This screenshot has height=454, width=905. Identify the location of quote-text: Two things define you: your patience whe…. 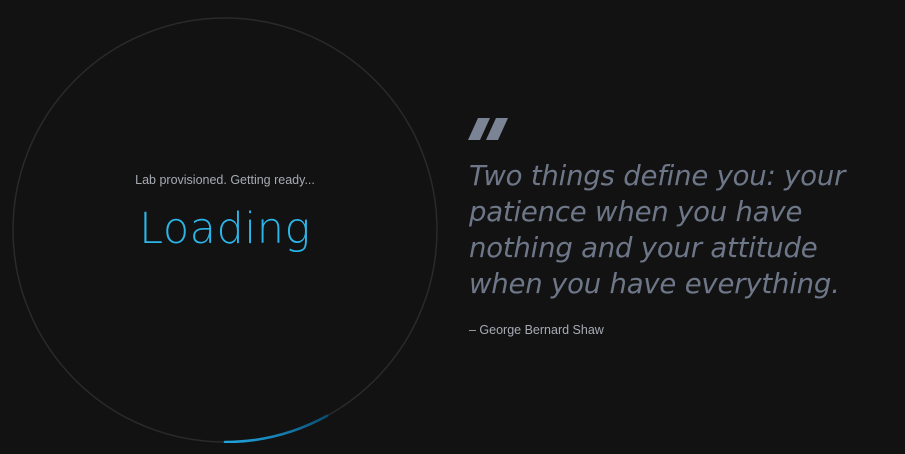
(657, 230).